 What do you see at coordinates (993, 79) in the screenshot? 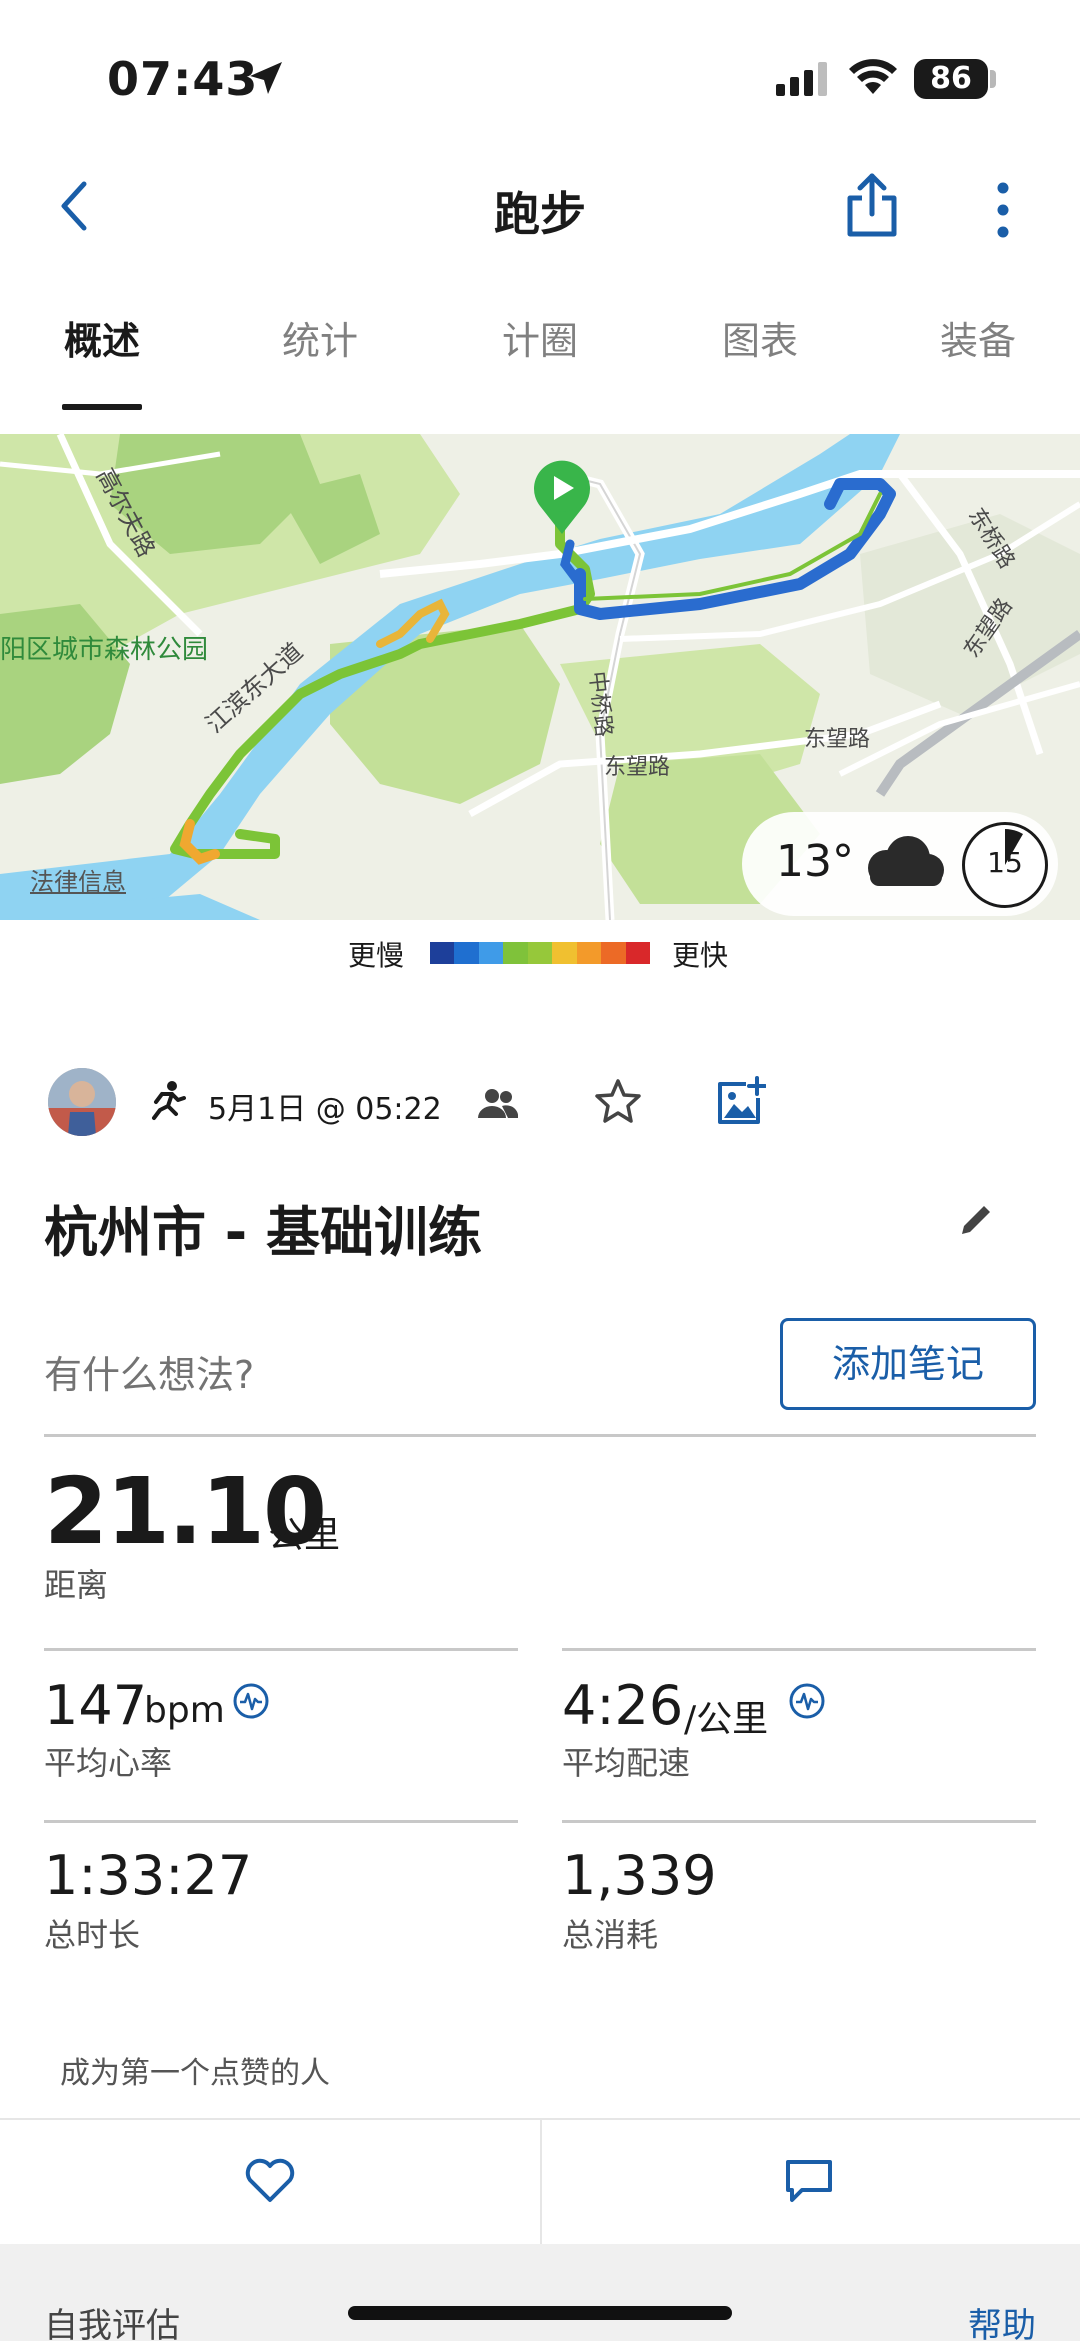
I see `battery-cap` at bounding box center [993, 79].